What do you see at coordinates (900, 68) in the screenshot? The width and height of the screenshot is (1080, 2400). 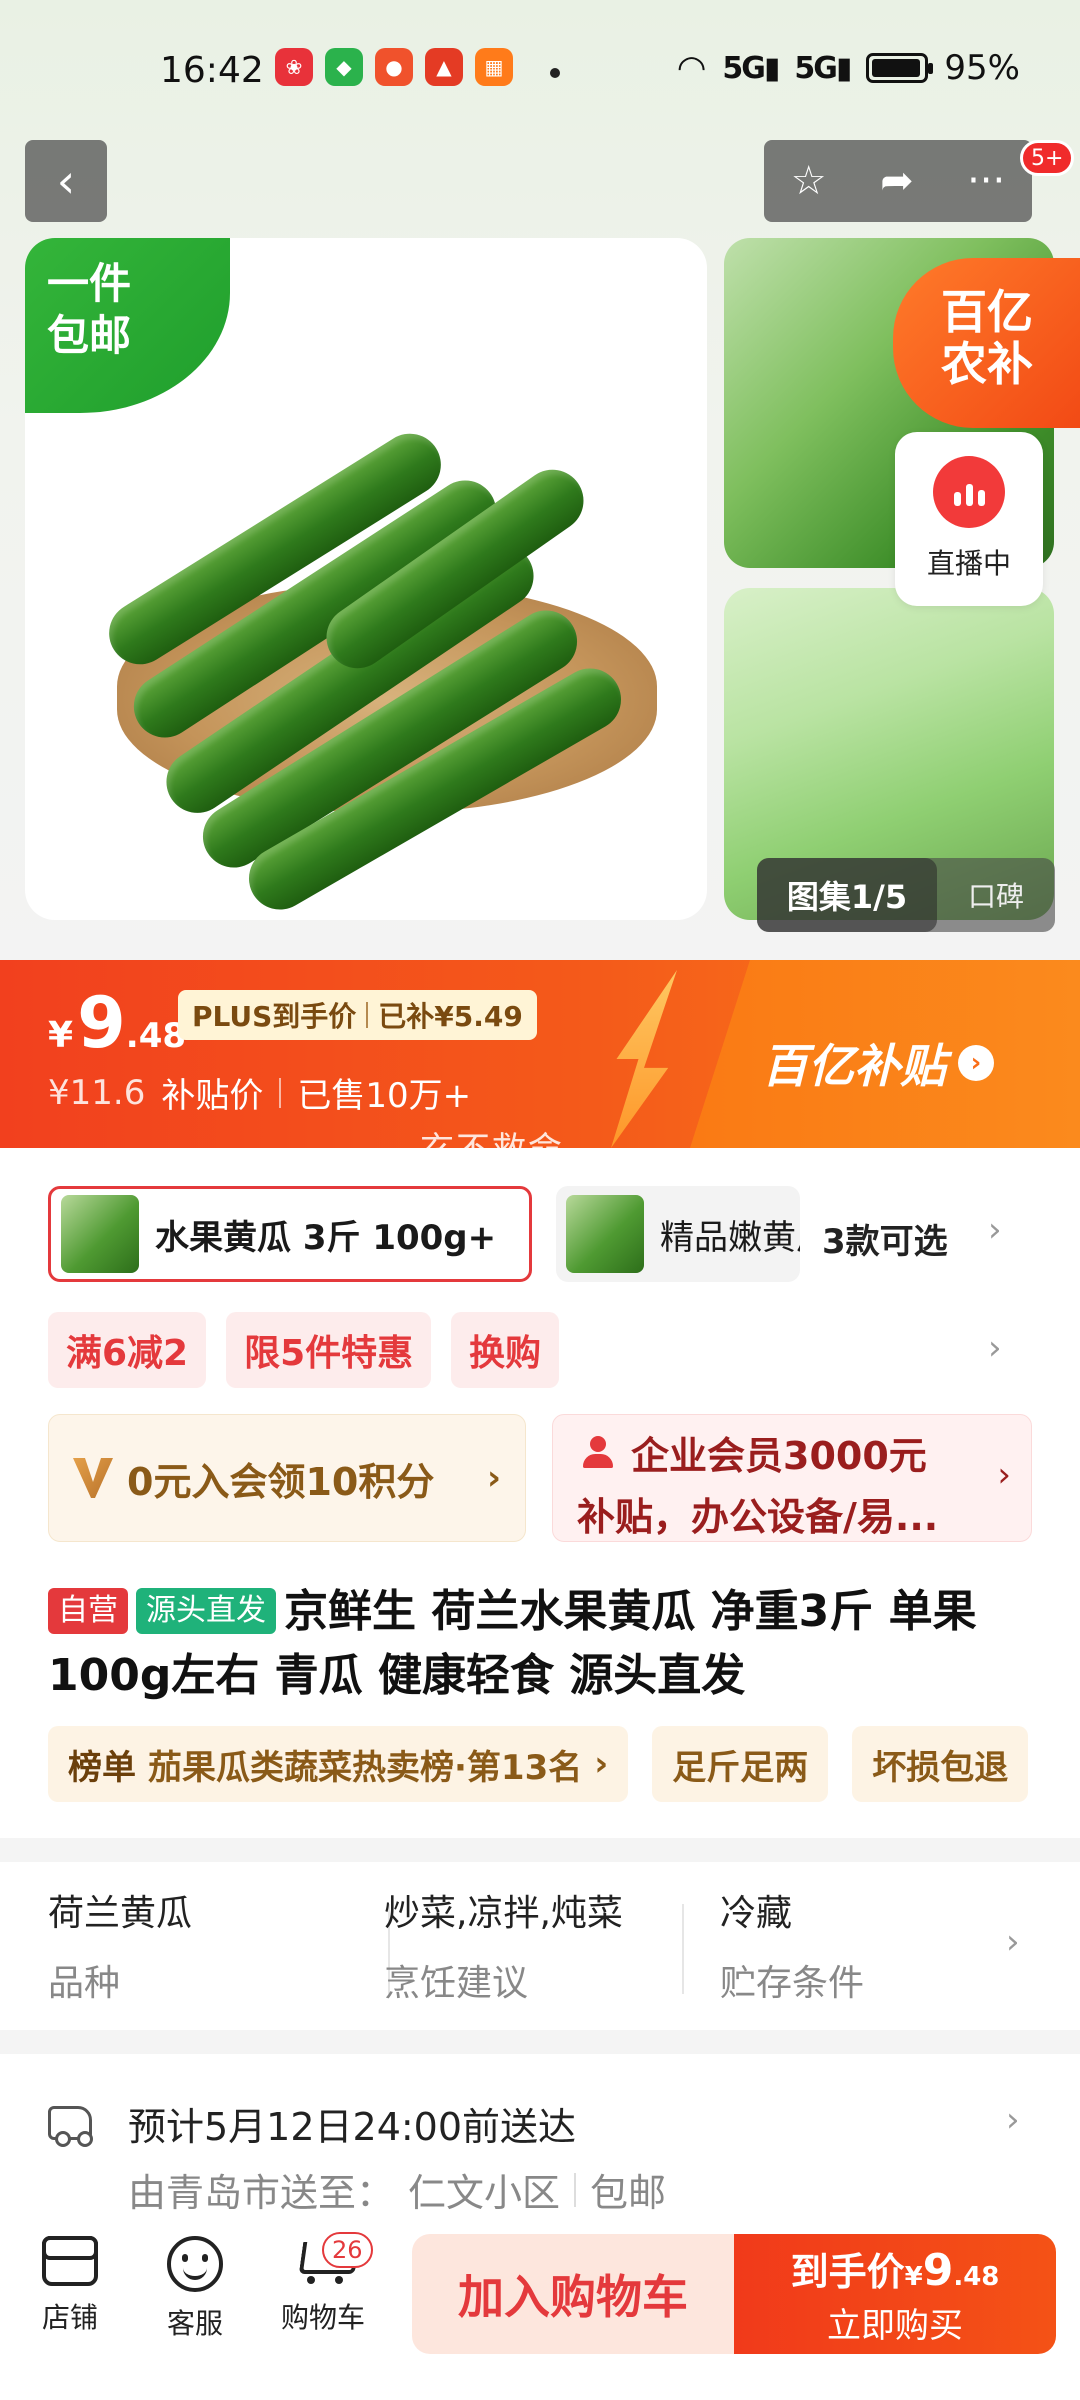 I see `battery-icon` at bounding box center [900, 68].